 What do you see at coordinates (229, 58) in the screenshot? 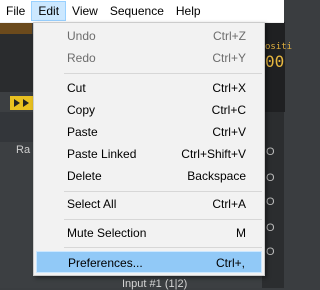
I see `menu-item-shortcut: Ctrl+Y` at bounding box center [229, 58].